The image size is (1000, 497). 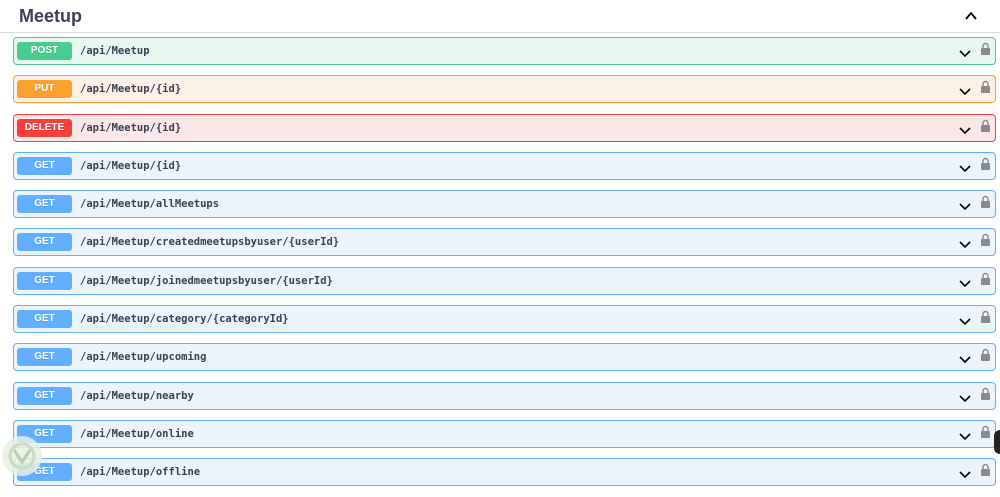 I want to click on scroll-indicator, so click(x=997, y=442).